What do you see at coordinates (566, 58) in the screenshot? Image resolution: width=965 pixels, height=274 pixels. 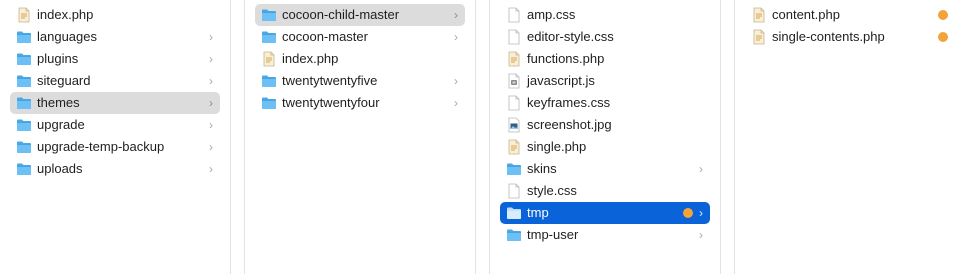 I see `item-label: functions.php` at bounding box center [566, 58].